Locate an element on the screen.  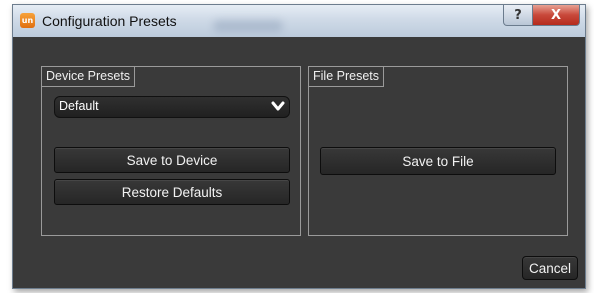
save-to-device-button: Save to Device is located at coordinates (172, 160).